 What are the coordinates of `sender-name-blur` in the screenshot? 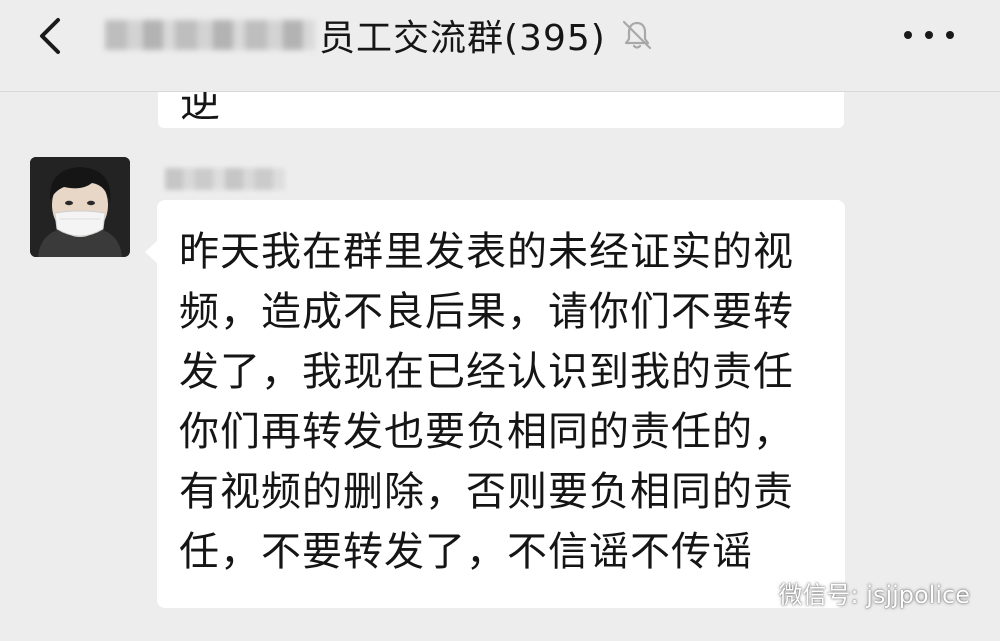 It's located at (225, 179).